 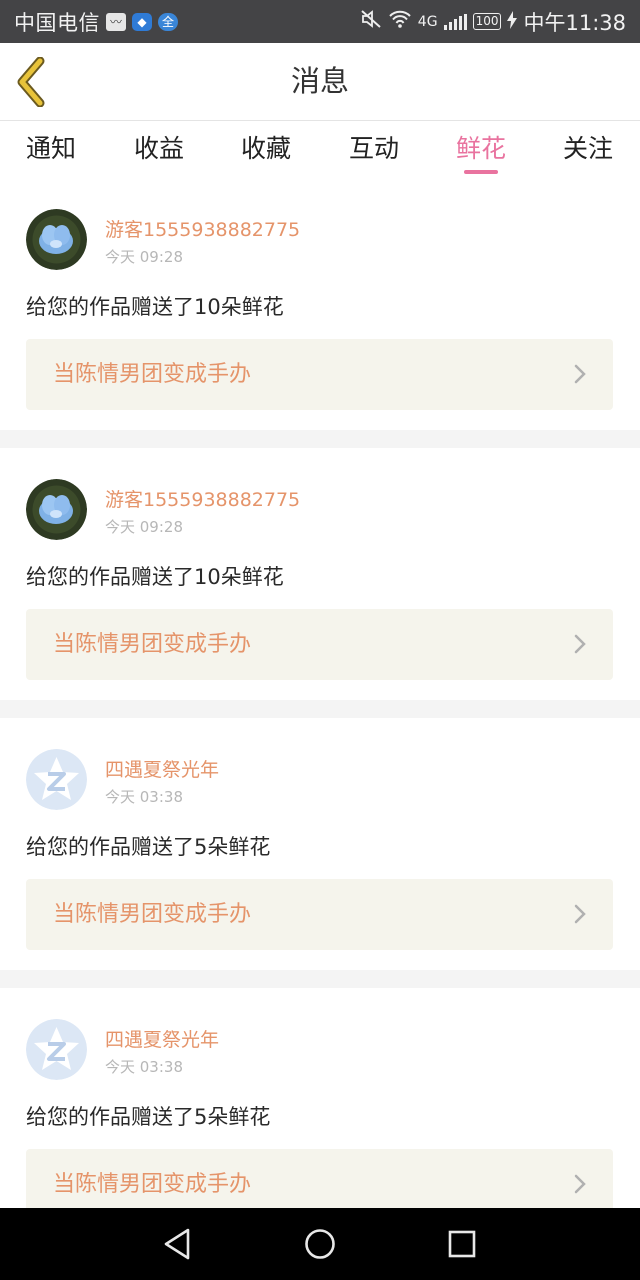 What do you see at coordinates (266, 149) in the screenshot?
I see `tab-favorites: 收藏` at bounding box center [266, 149].